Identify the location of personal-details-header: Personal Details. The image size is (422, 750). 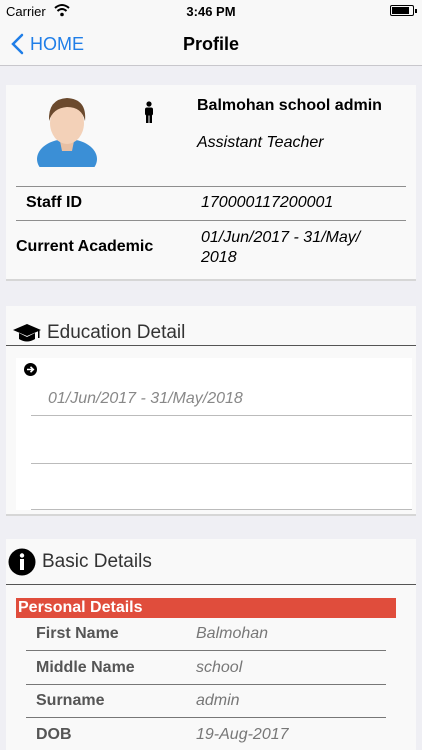
(206, 608).